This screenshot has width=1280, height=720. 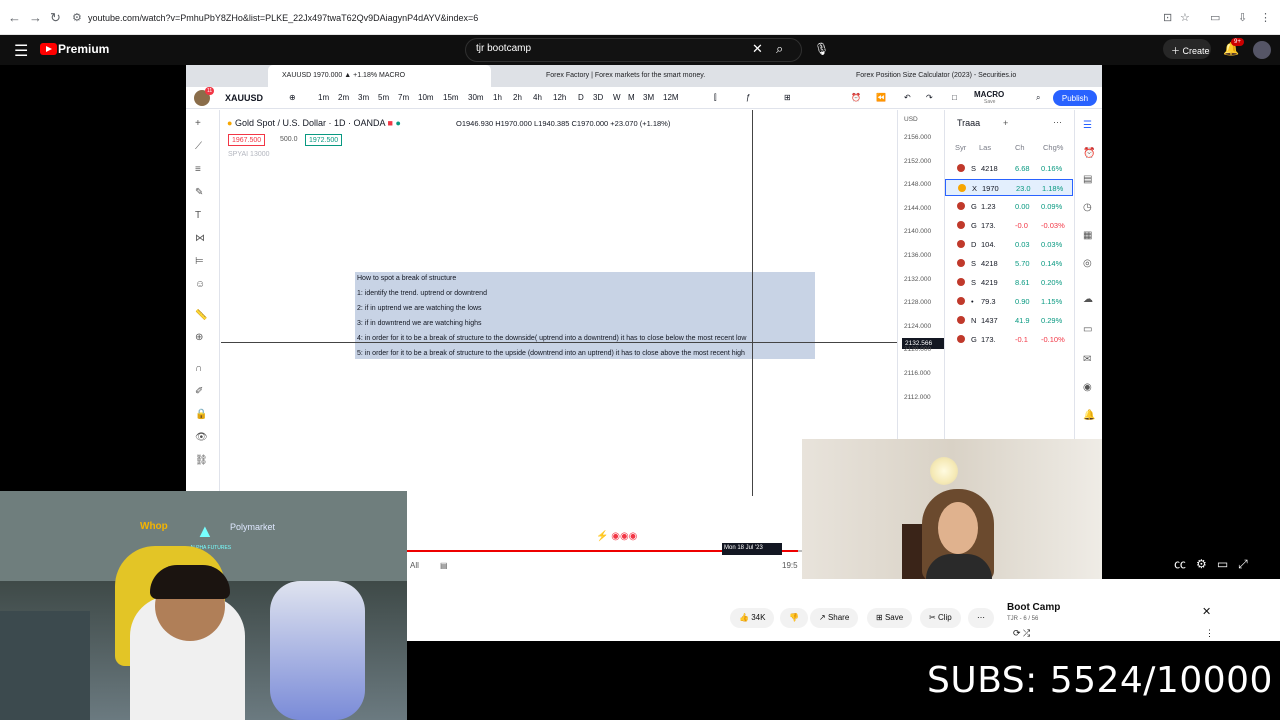 What do you see at coordinates (1022, 263) in the screenshot?
I see `watchlist-chg: 5.70` at bounding box center [1022, 263].